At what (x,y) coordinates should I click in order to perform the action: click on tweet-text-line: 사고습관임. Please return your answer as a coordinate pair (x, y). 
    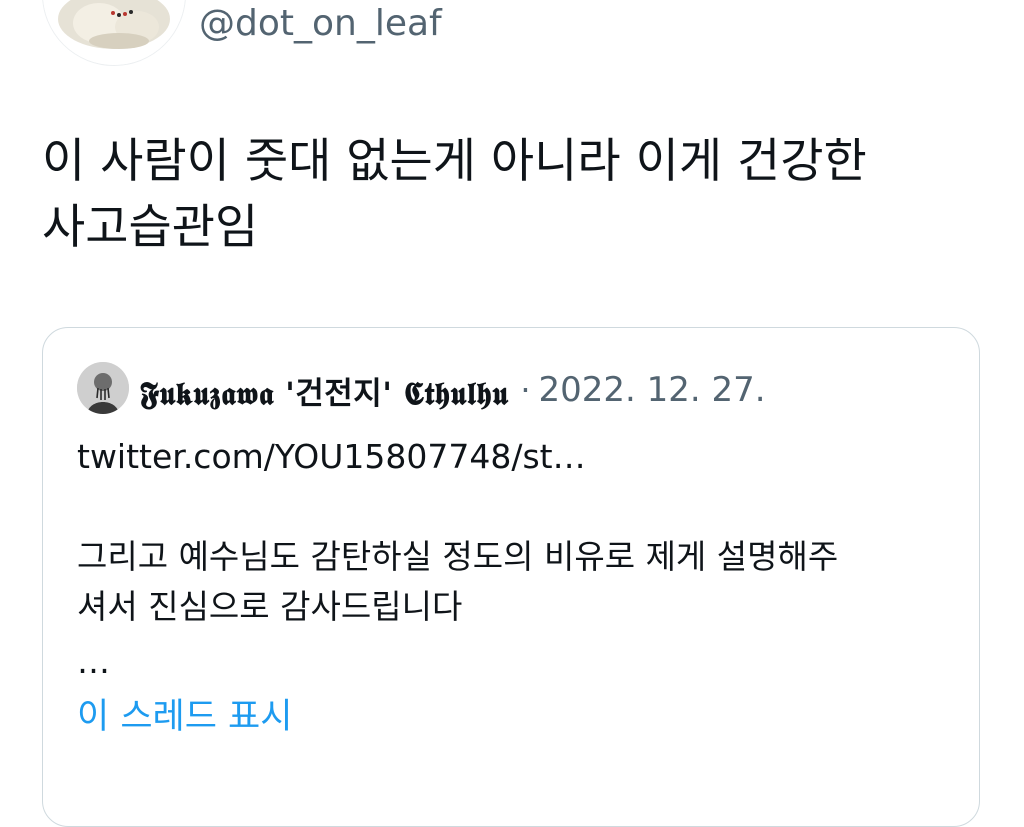
    Looking at the image, I should click on (150, 227).